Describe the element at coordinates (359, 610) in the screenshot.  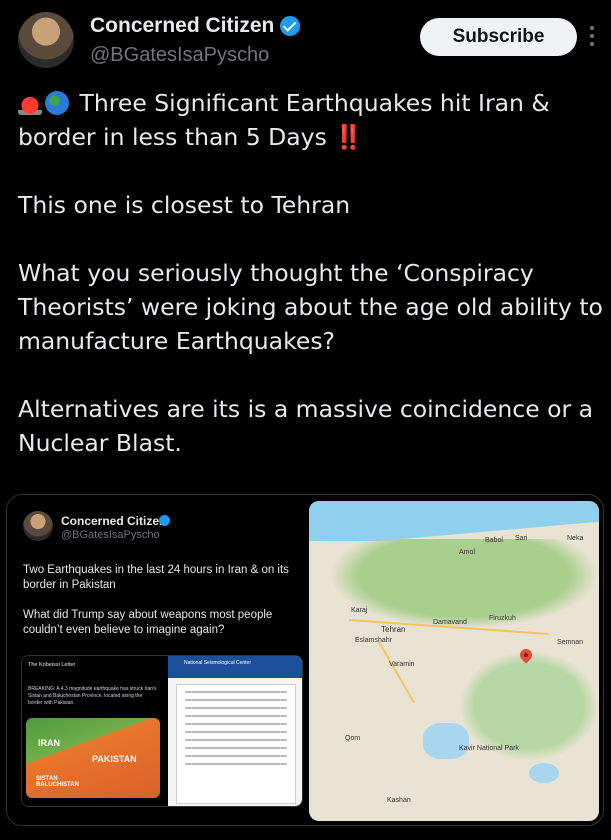
I see `map-label-karaj: Karaj` at that location.